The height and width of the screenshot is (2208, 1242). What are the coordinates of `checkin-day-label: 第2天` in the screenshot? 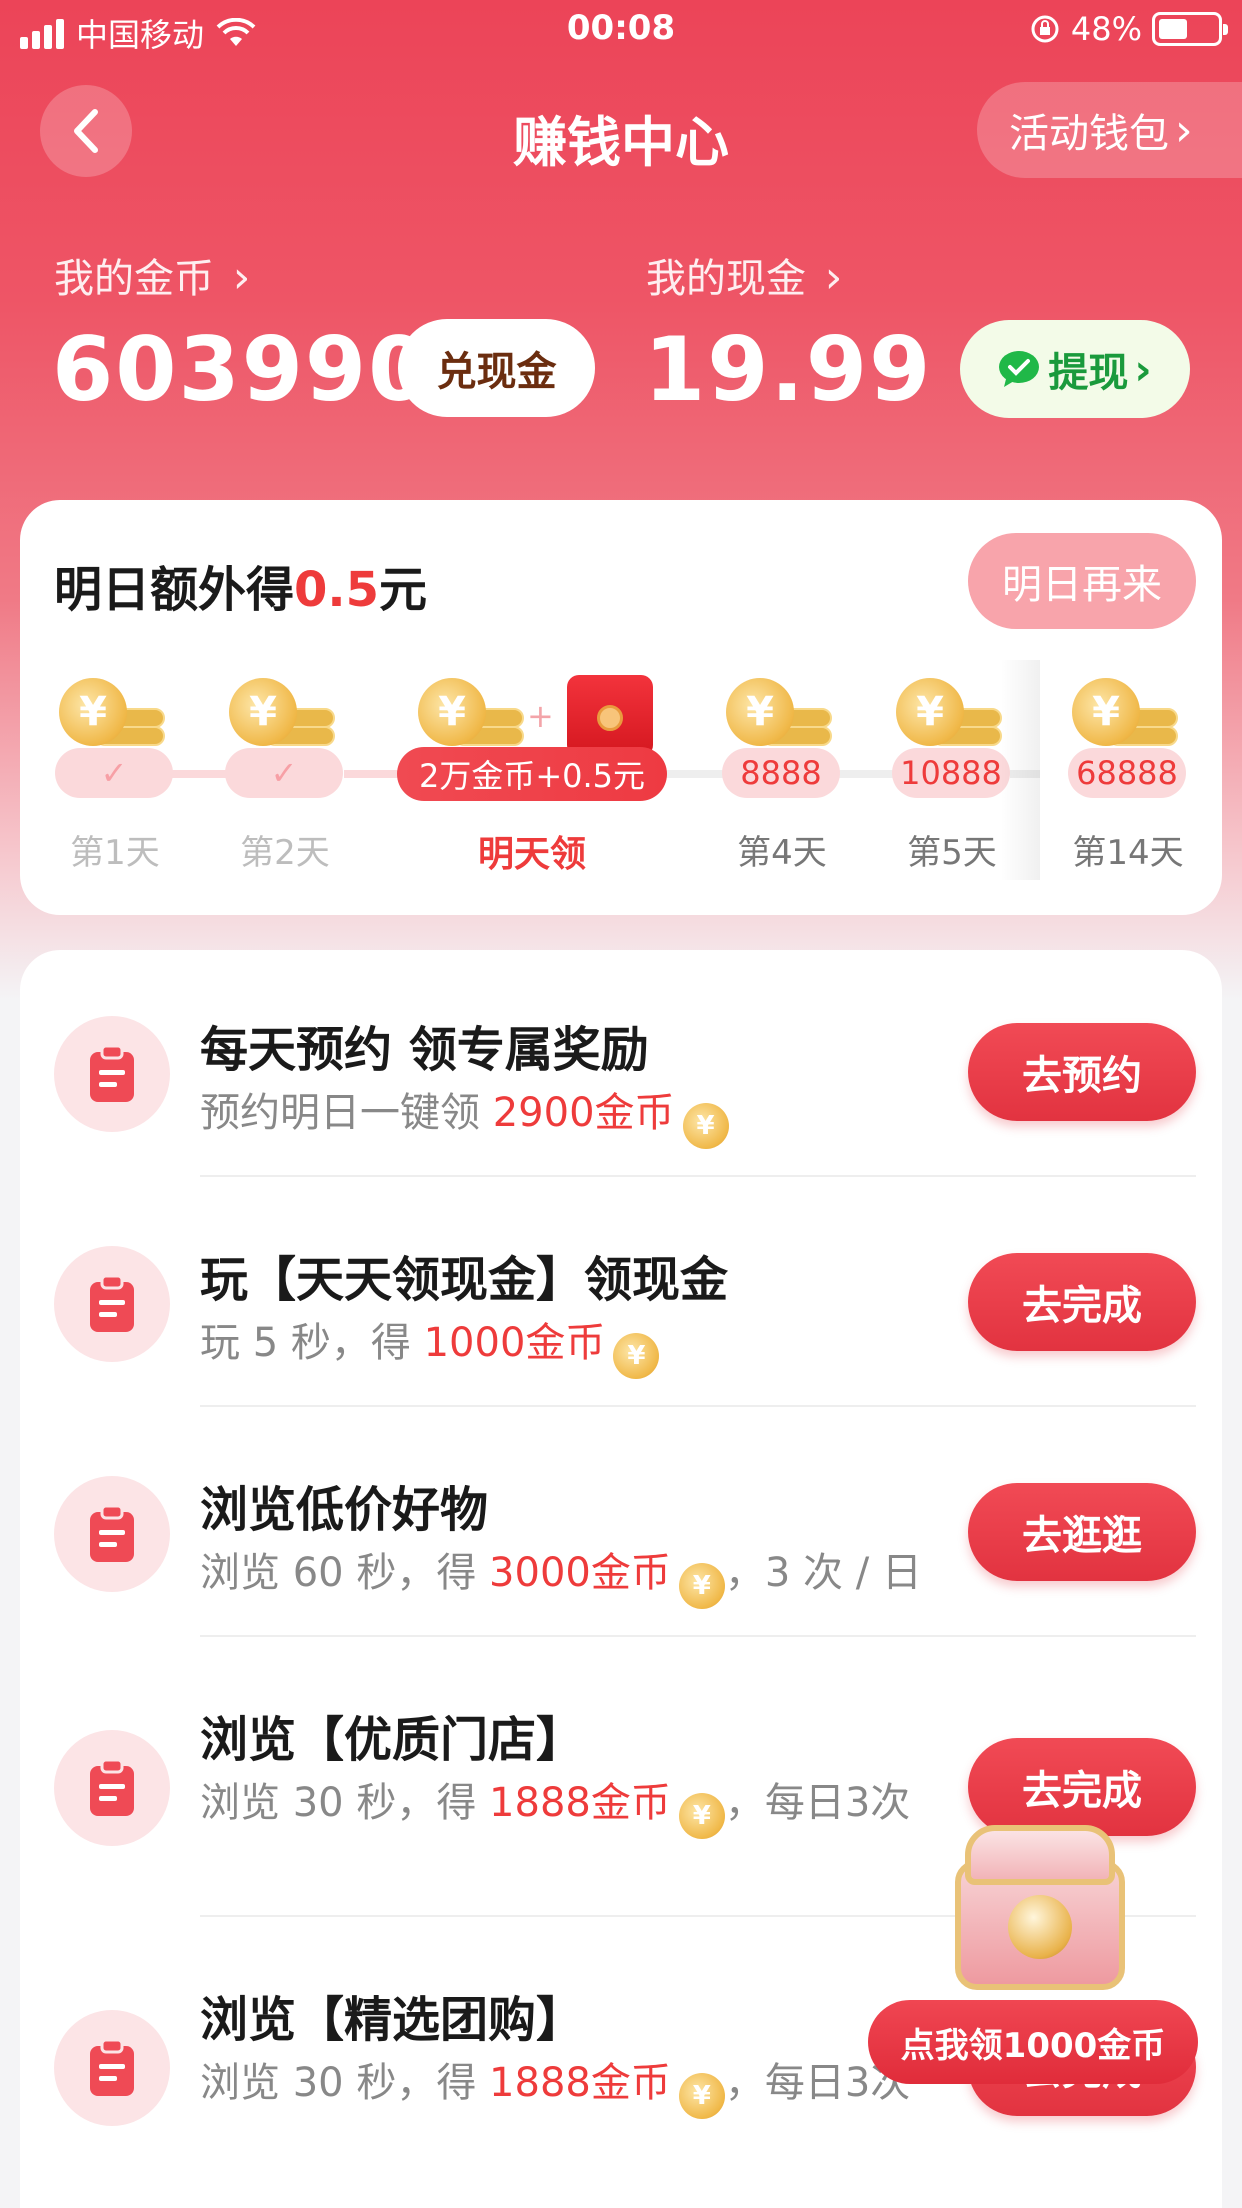 It's located at (285, 853).